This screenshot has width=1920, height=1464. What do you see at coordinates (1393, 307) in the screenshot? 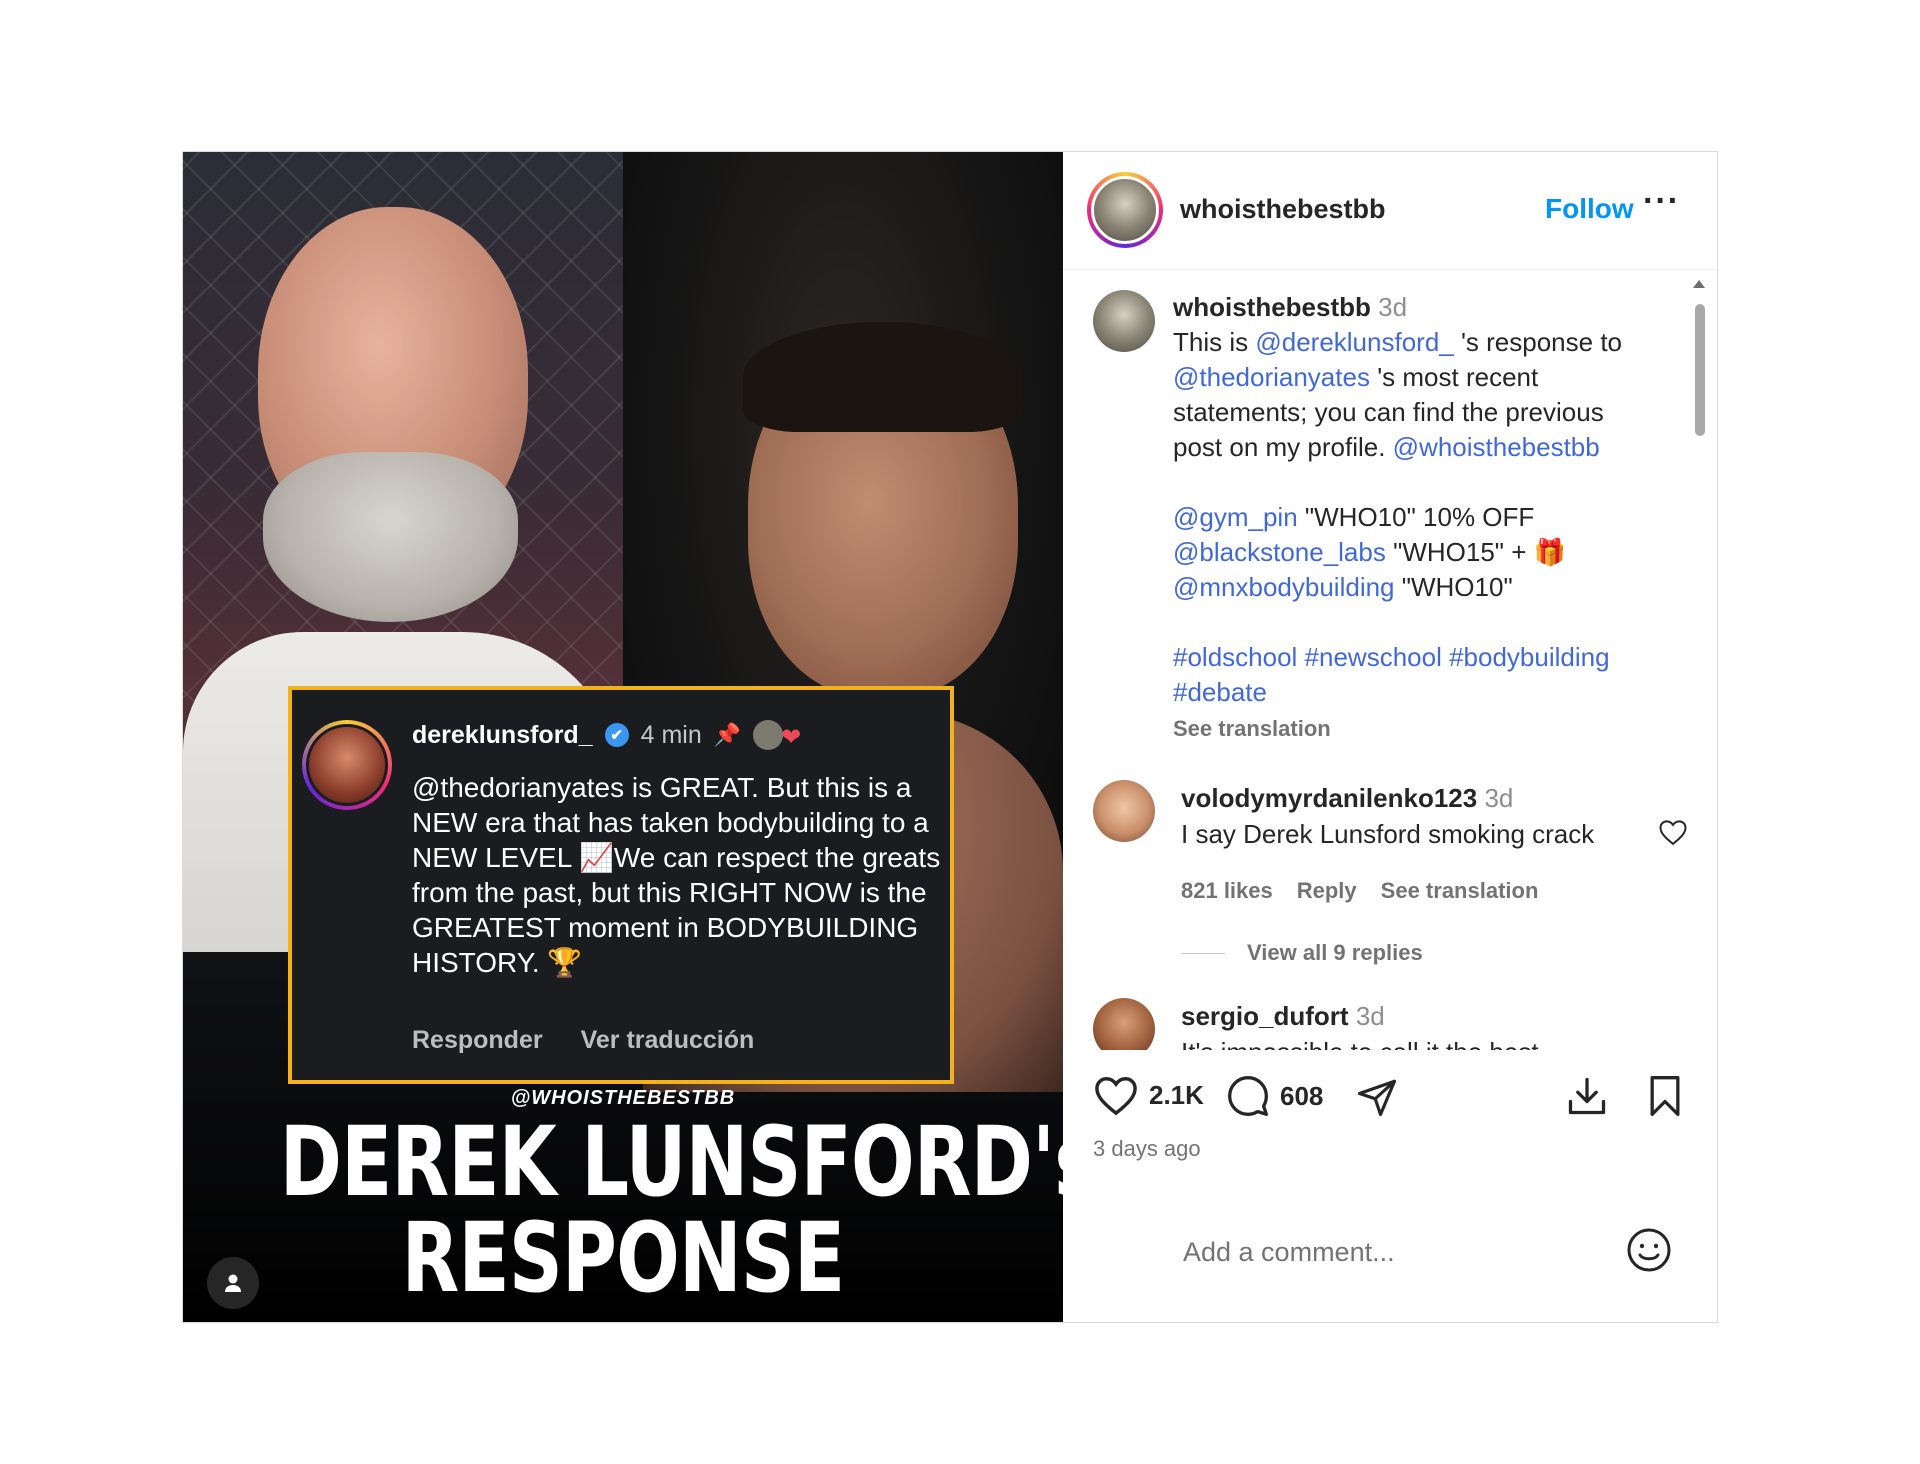
I see `caption-time: 3d` at bounding box center [1393, 307].